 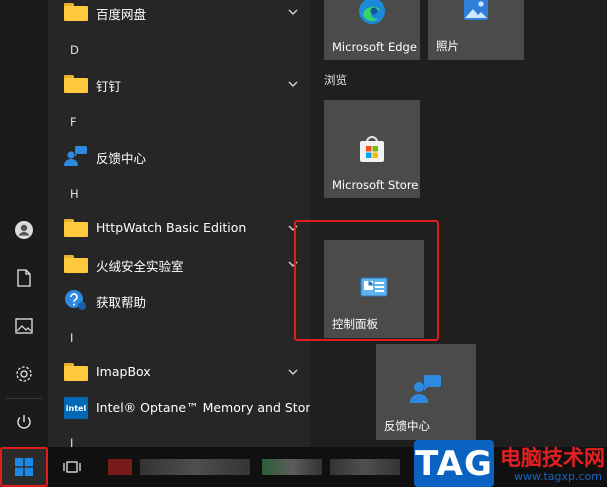 I want to click on tile-feedback-hub: 反馈中心, so click(x=426, y=392).